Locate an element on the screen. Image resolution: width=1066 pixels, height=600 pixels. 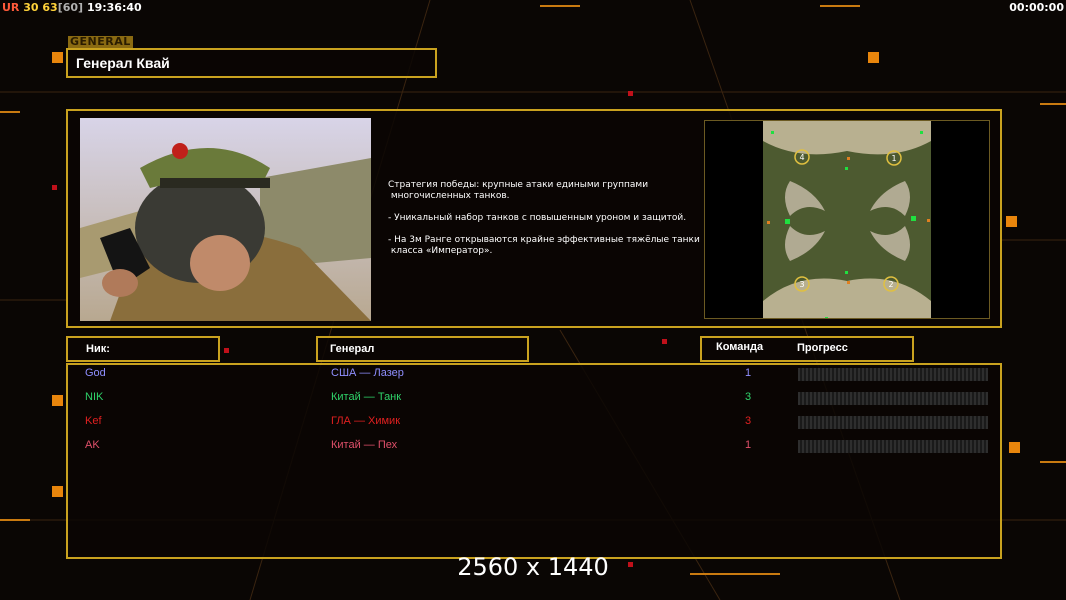
minimap-slot-label: 3 is located at coordinates (801, 284).